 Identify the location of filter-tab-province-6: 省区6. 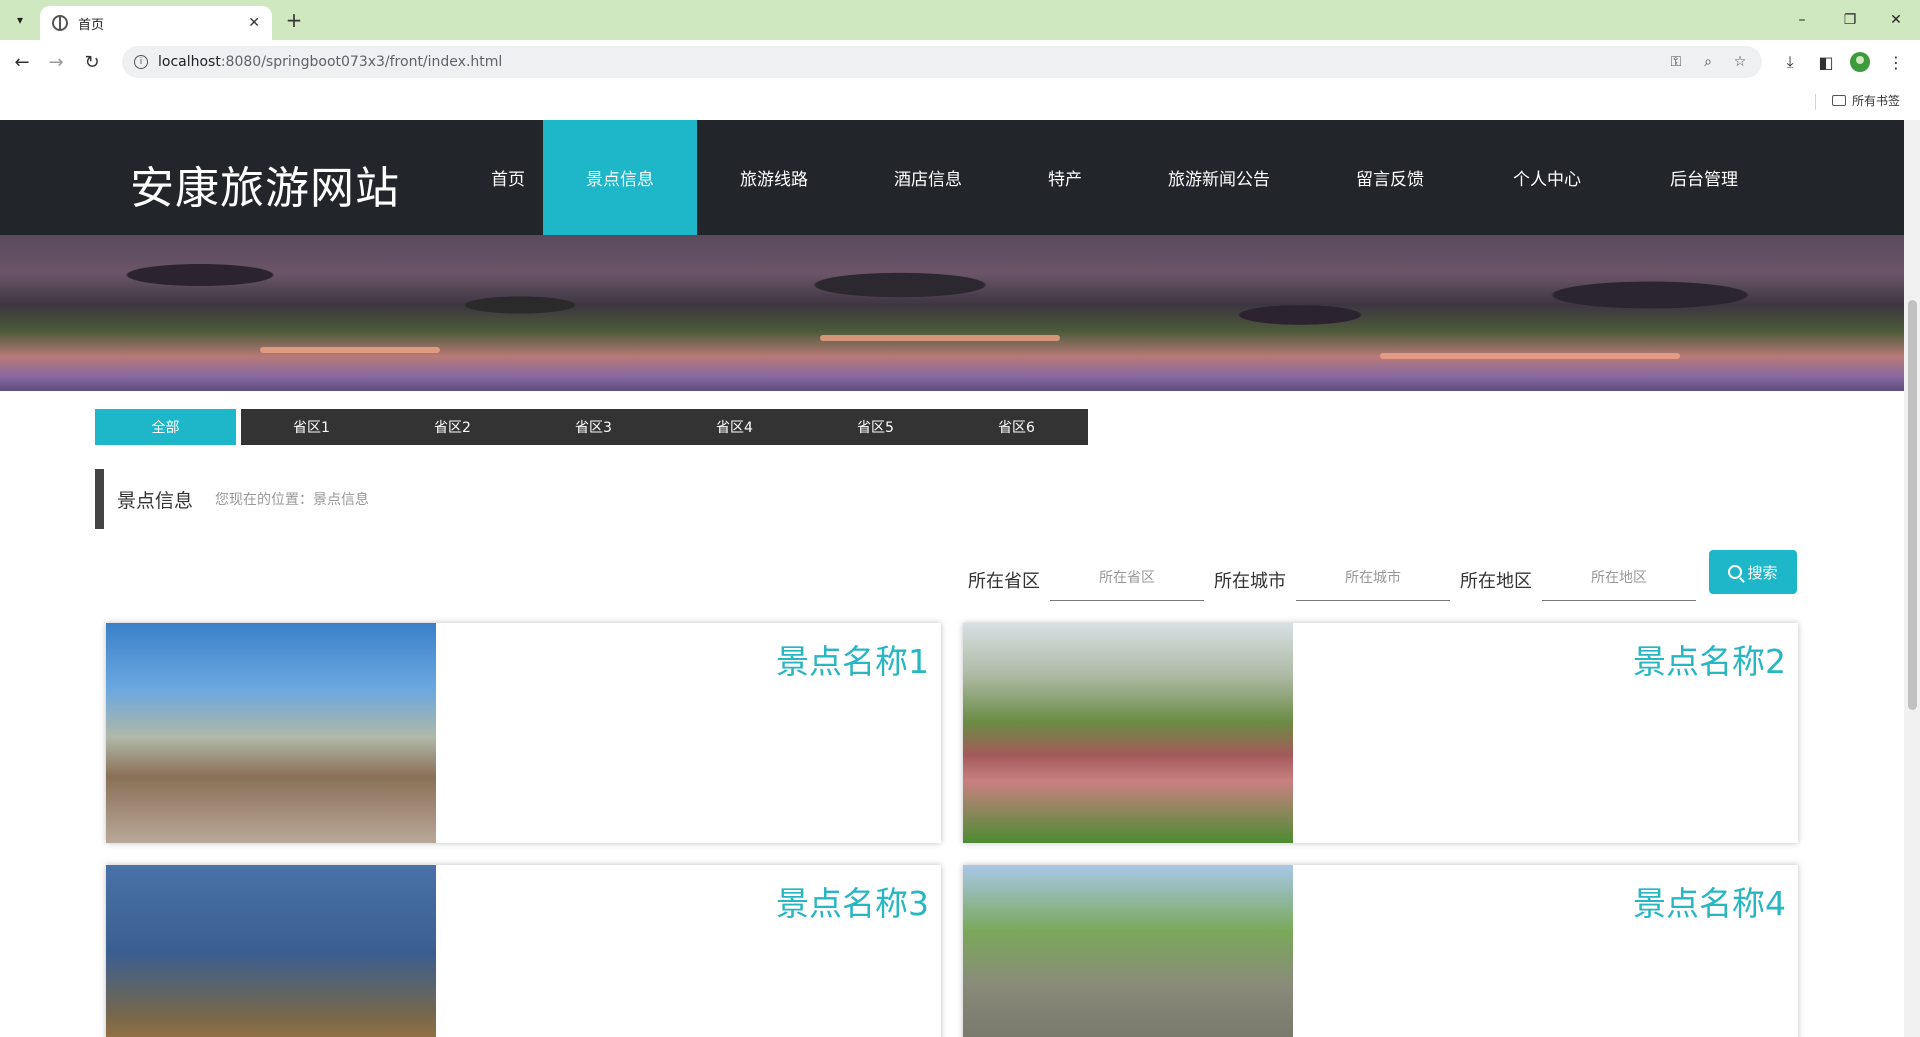
(1016, 427).